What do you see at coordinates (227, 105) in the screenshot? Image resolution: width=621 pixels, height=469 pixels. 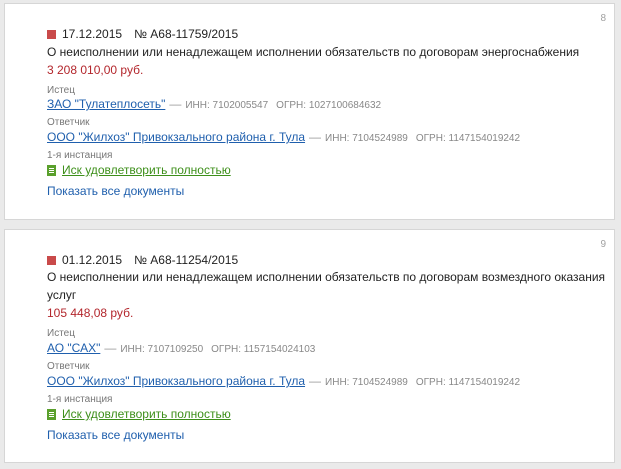 I see `plaintiff-inn: ИНН: 7102005547` at bounding box center [227, 105].